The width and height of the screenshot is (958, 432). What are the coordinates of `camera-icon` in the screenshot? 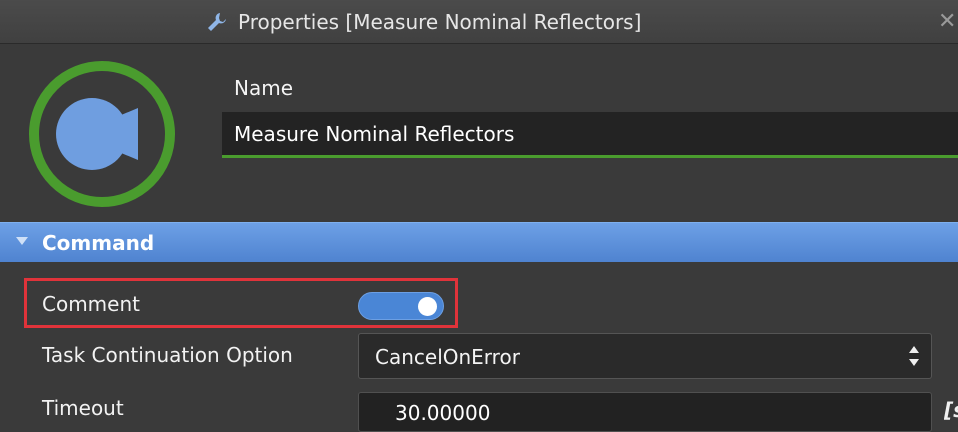 It's located at (102, 134).